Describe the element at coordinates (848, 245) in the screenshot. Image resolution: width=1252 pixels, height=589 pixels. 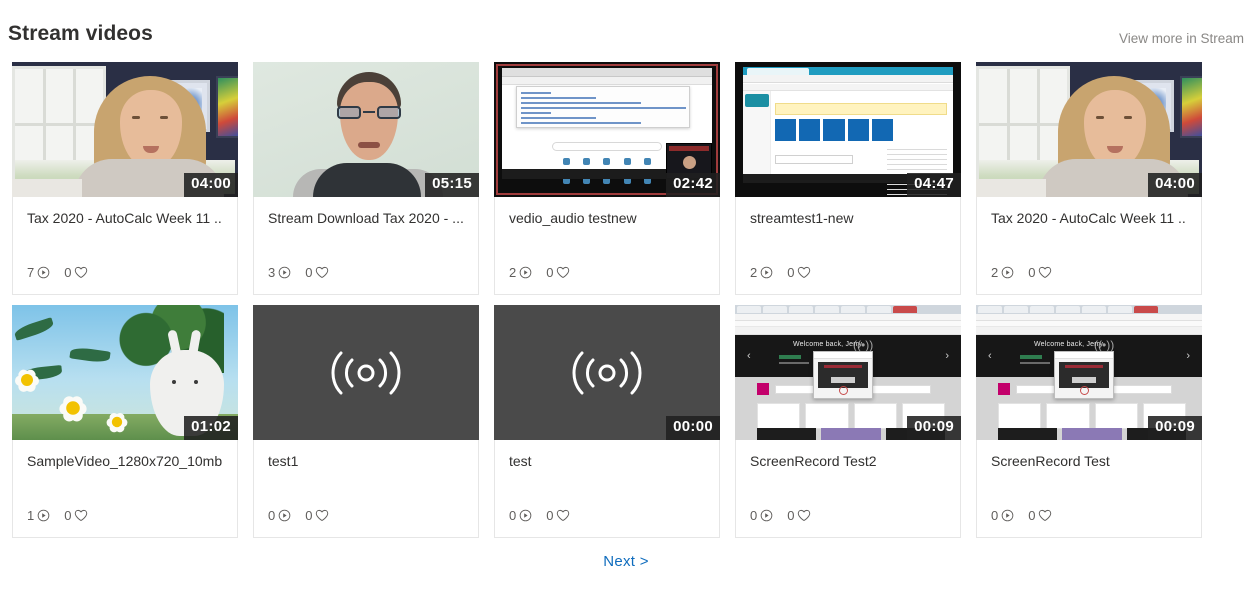
I see `video-card-body: streamtest1-new 2 0` at that location.